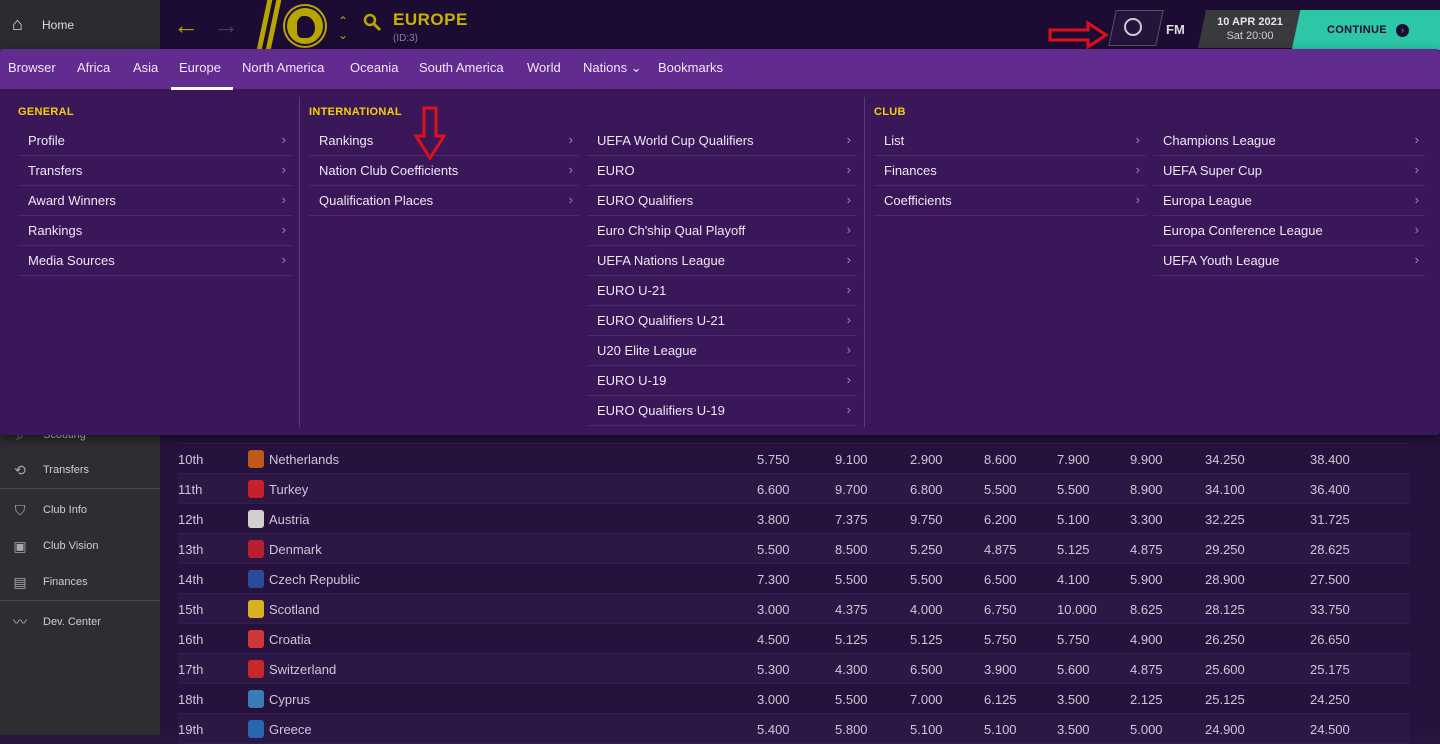 Image resolution: width=1440 pixels, height=744 pixels. What do you see at coordinates (1225, 609) in the screenshot?
I see `coefficient-cell: 28.125` at bounding box center [1225, 609].